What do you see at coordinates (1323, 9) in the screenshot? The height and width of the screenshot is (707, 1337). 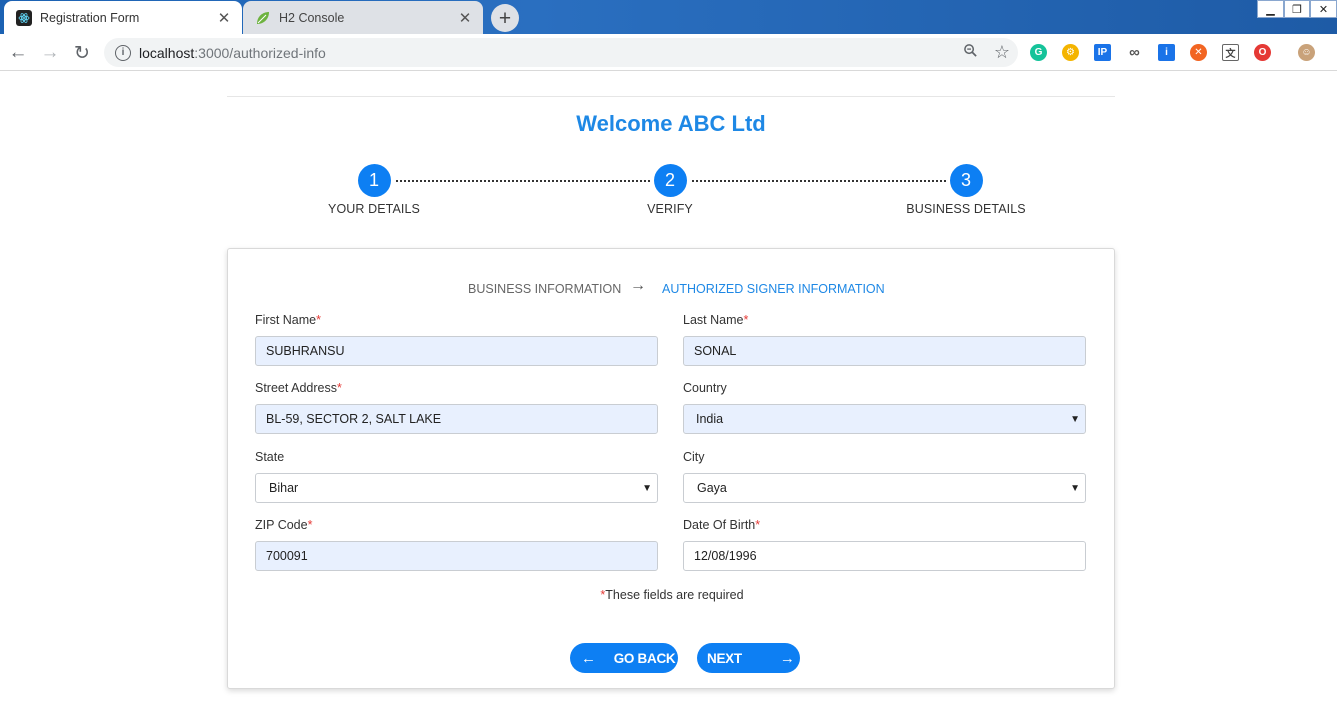 I see `close-window-button: ✕` at bounding box center [1323, 9].